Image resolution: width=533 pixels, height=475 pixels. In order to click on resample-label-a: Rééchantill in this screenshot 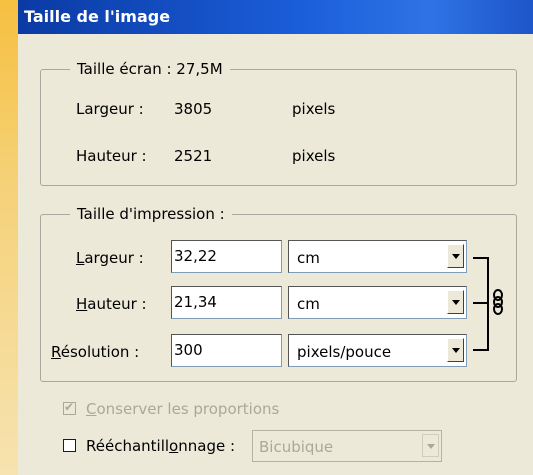, I will do `click(128, 446)`.